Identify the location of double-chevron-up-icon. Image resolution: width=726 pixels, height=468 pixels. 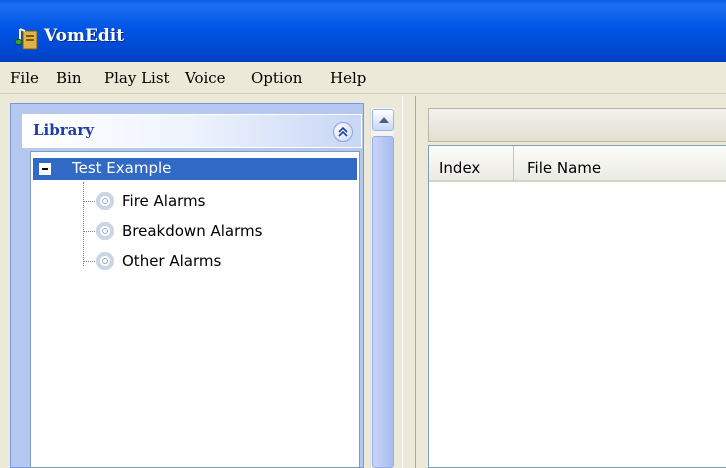
(343, 131).